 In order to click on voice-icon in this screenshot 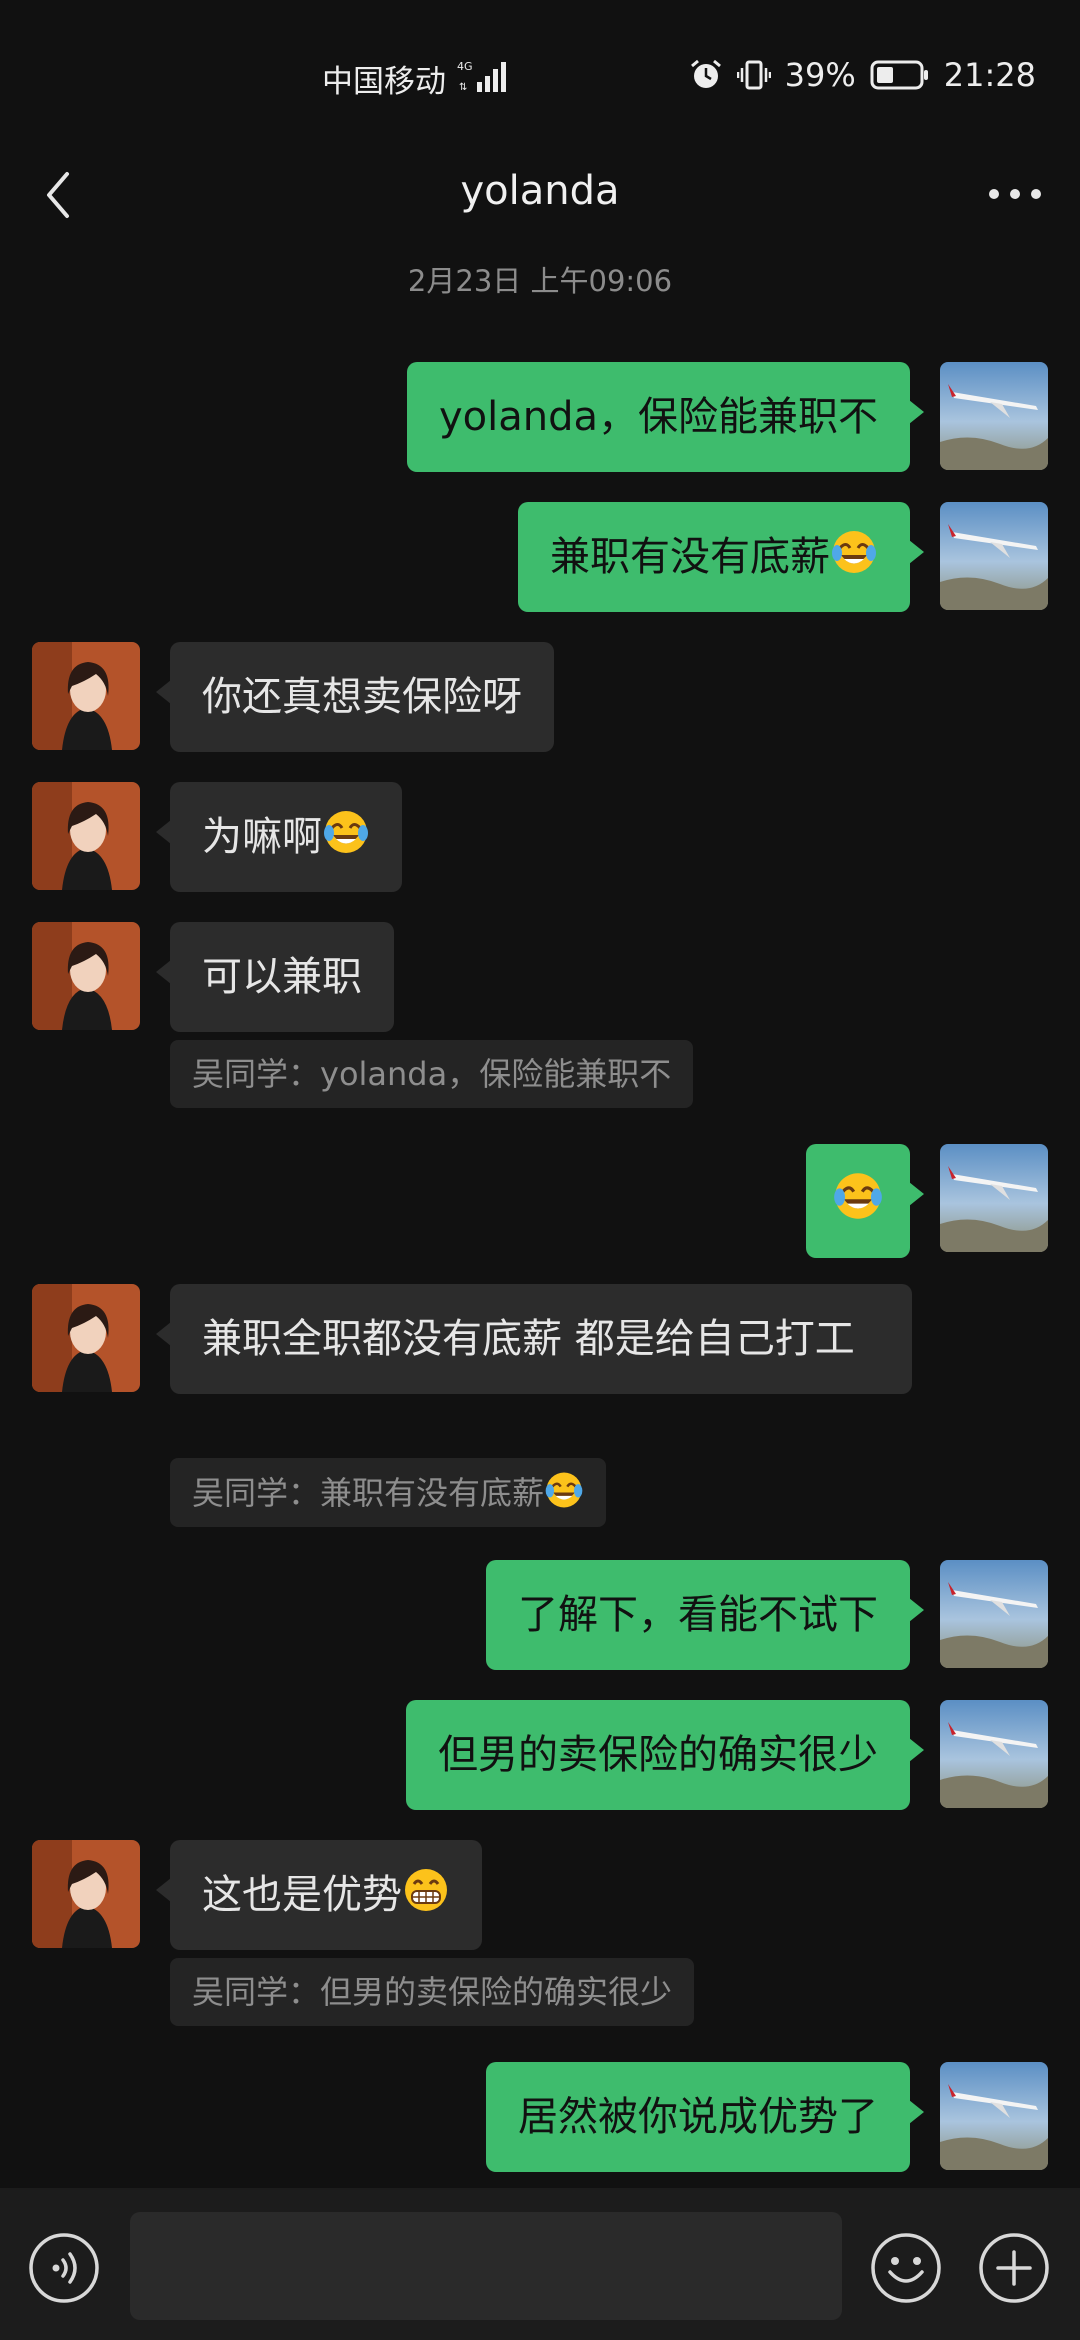, I will do `click(64, 2268)`.